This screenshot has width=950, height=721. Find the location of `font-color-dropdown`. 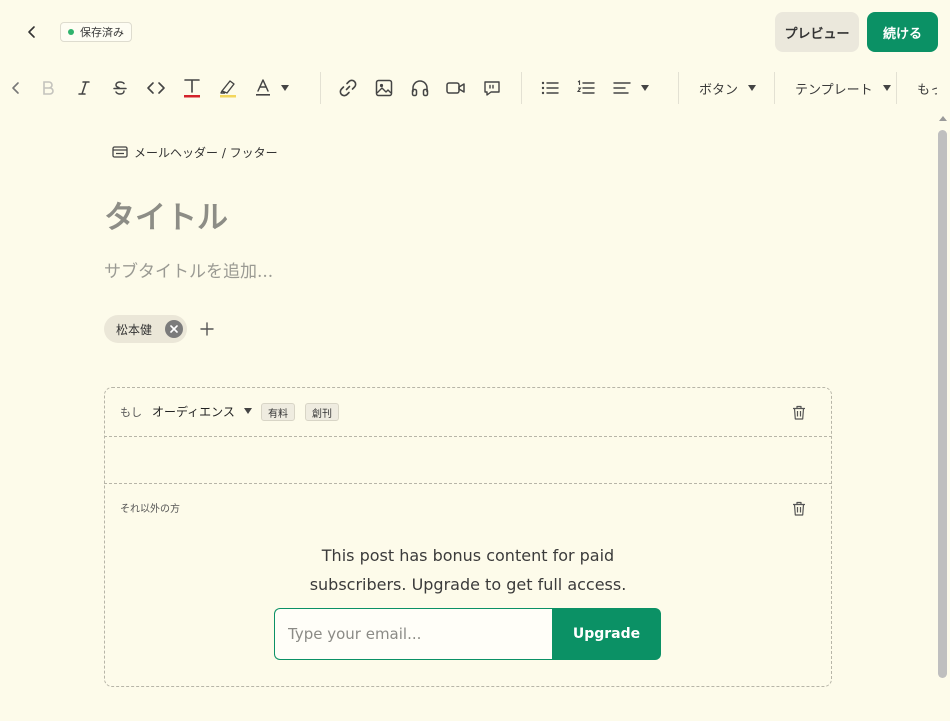

font-color-dropdown is located at coordinates (276, 88).